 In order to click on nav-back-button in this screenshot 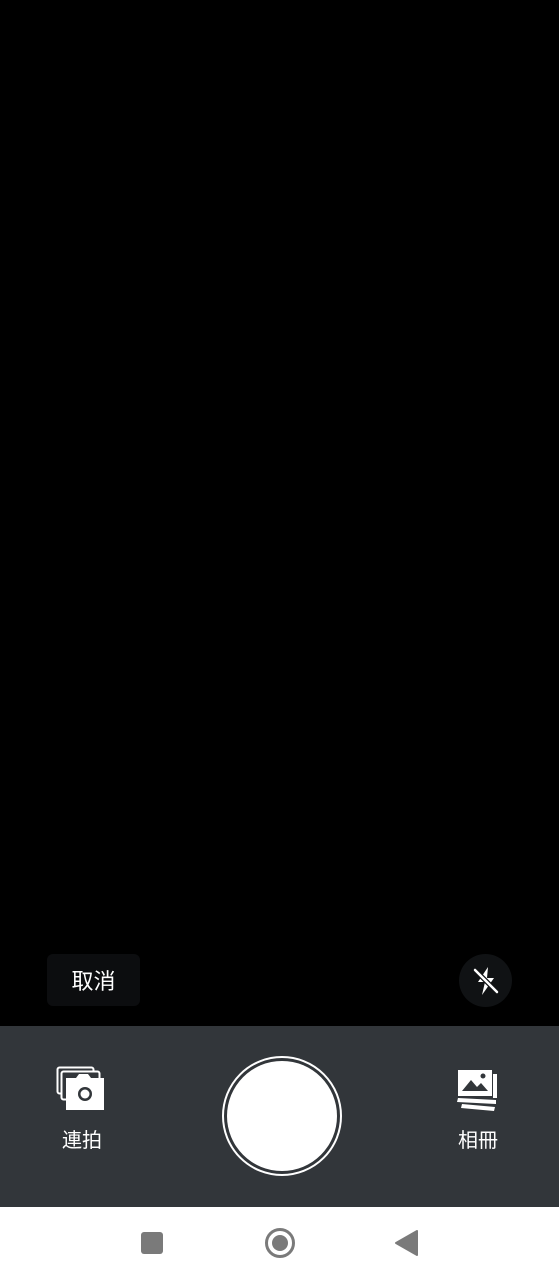, I will do `click(406, 1243)`.